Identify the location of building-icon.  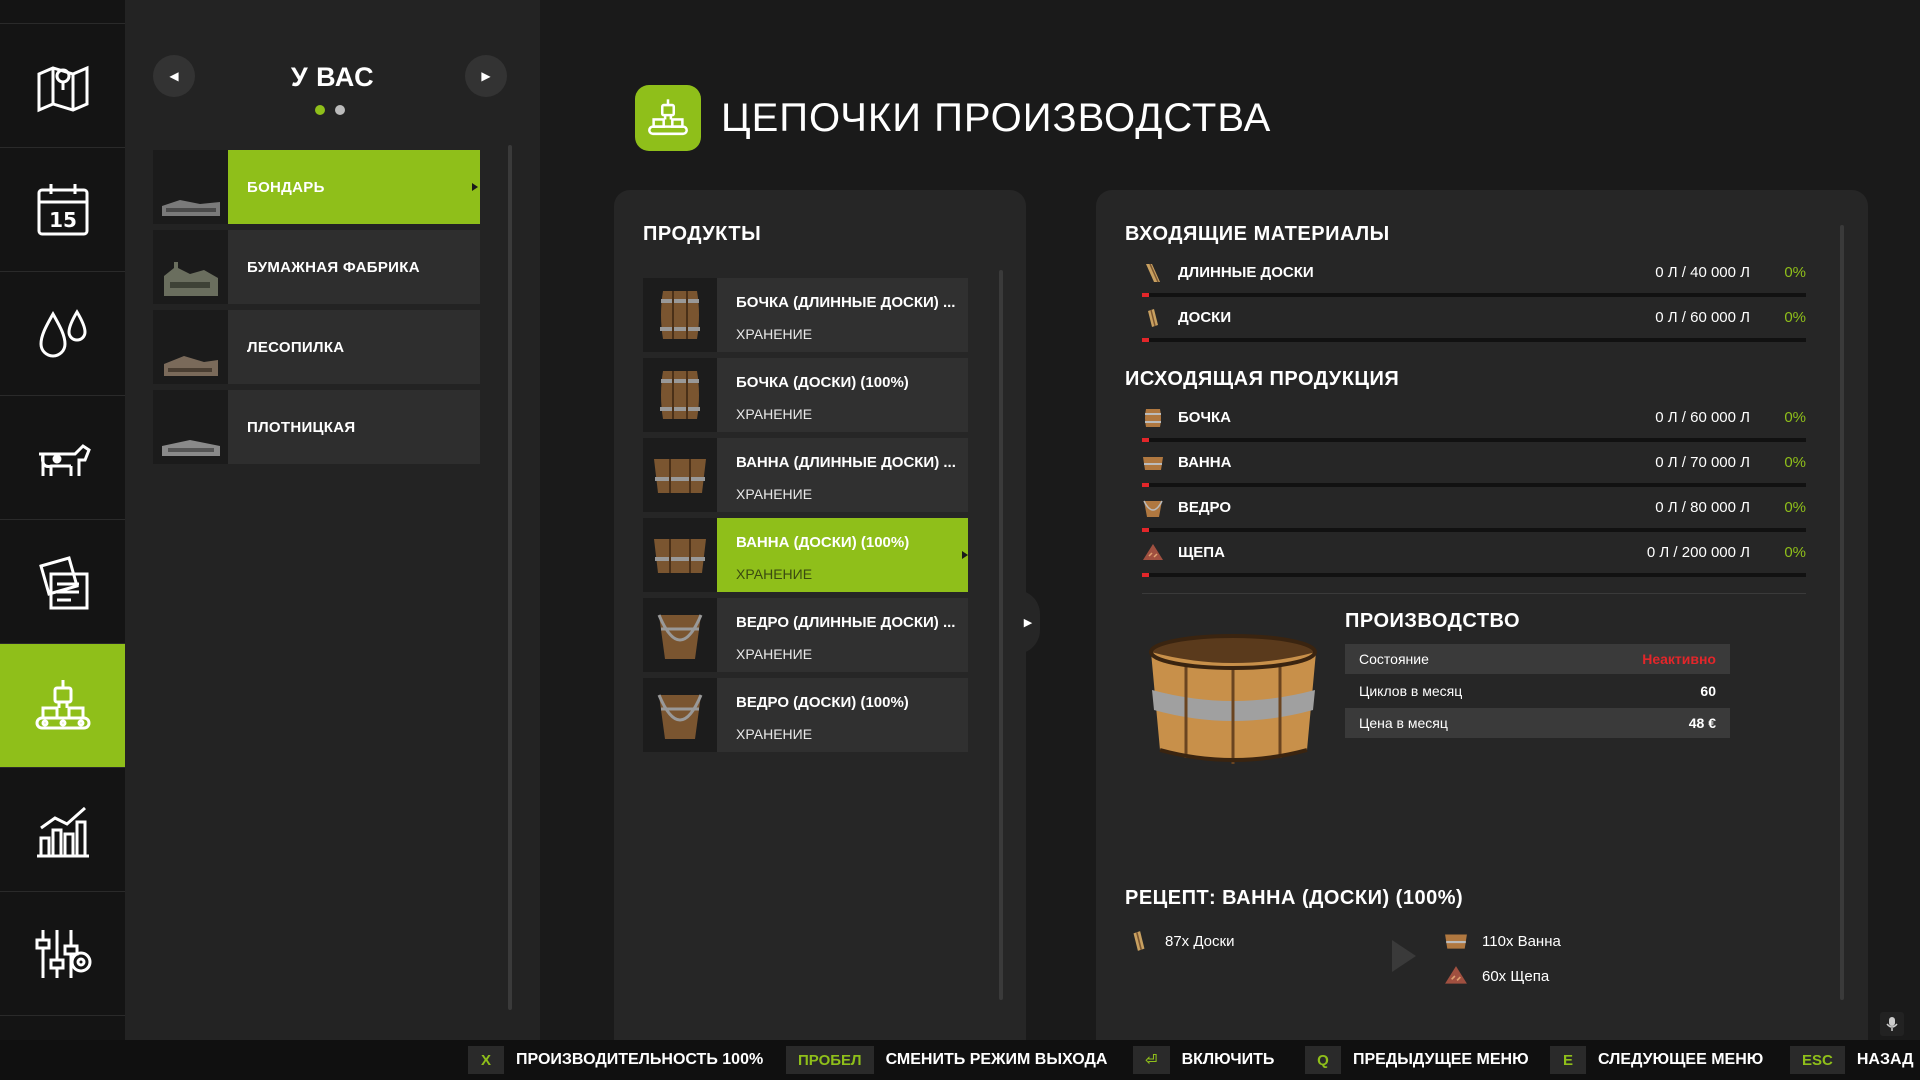
(190, 366).